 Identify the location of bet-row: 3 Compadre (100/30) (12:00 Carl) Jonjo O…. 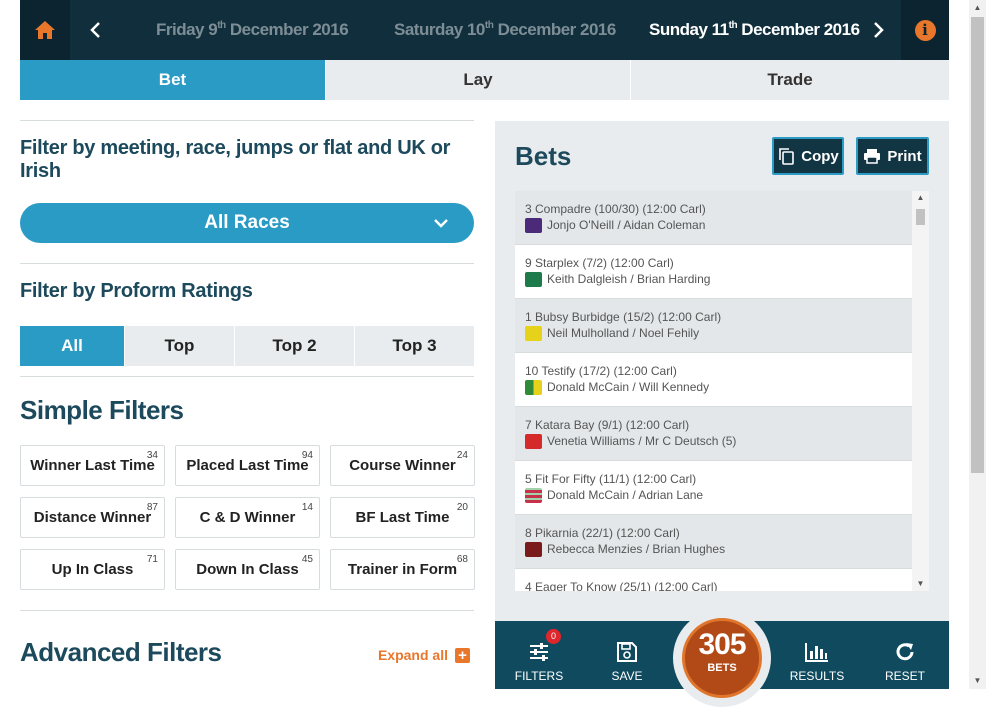
(713, 218).